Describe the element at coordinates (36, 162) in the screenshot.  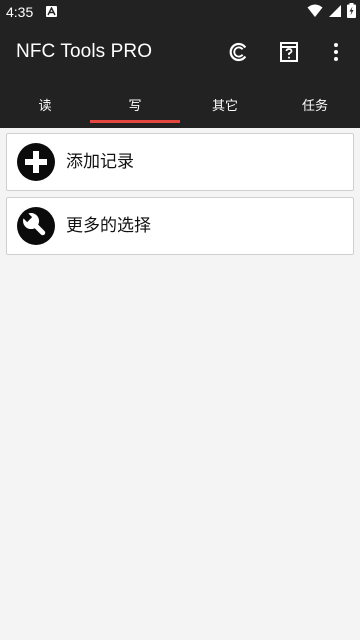
I see `add-circle-icon` at that location.